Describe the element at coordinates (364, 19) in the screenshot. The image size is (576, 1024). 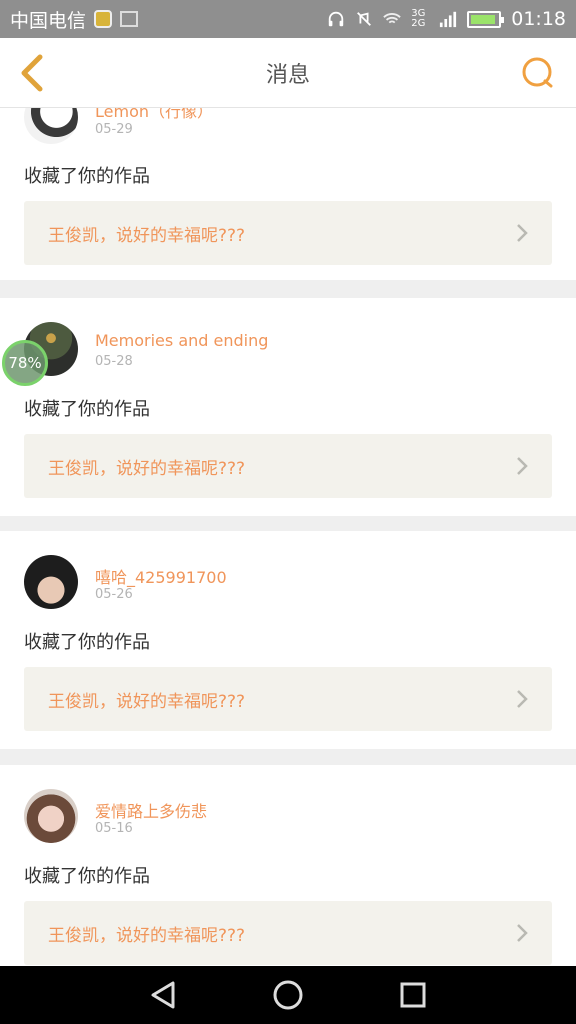
I see `mute-icon` at that location.